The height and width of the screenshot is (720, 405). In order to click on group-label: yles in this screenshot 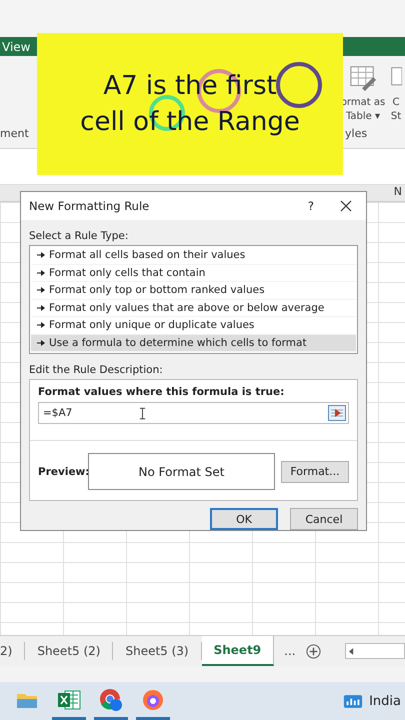, I will do `click(356, 133)`.